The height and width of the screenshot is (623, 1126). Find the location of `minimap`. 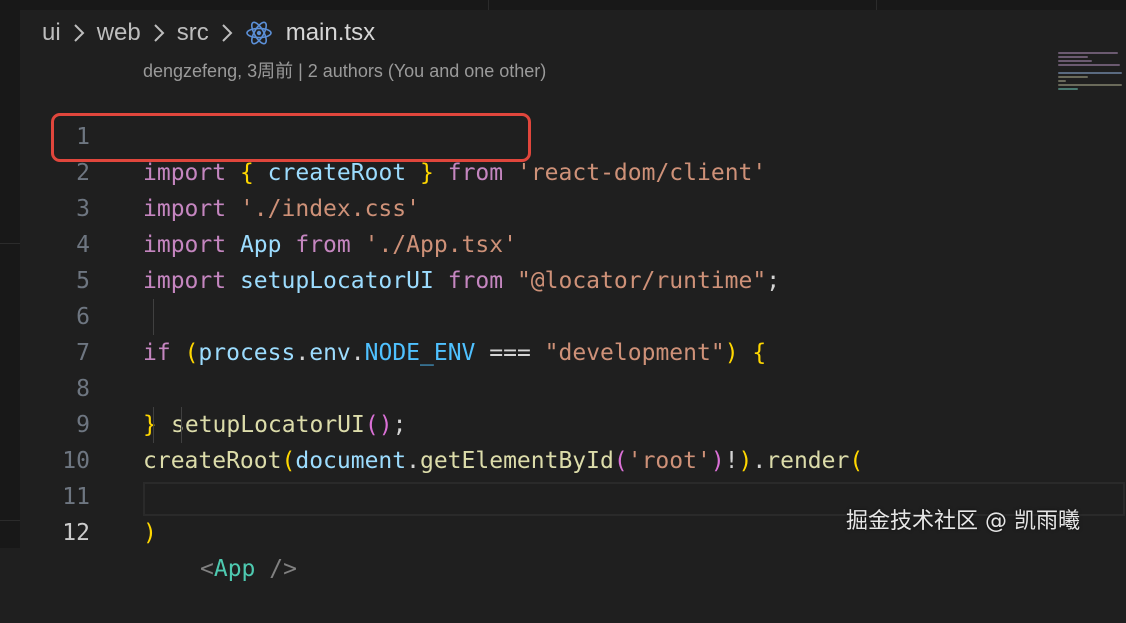

minimap is located at coordinates (1091, 77).